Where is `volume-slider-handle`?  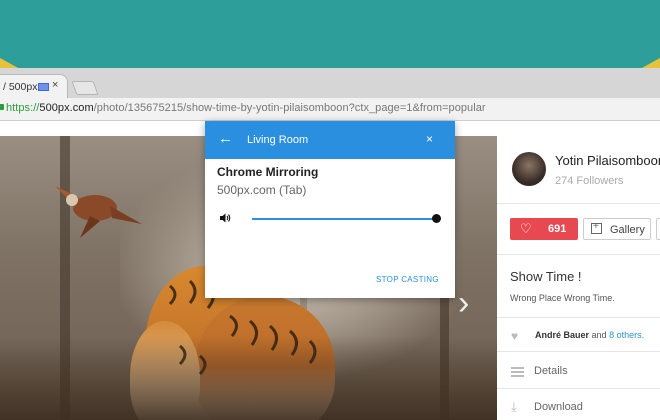
volume-slider-handle is located at coordinates (436, 218).